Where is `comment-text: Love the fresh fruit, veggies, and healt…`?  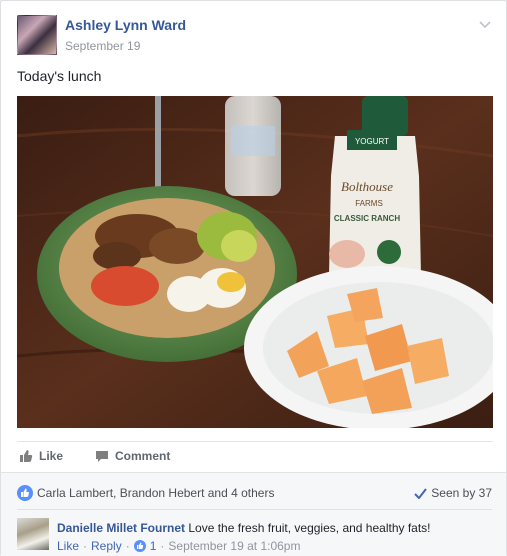 comment-text: Love the fresh fruit, veggies, and healt… is located at coordinates (309, 528).